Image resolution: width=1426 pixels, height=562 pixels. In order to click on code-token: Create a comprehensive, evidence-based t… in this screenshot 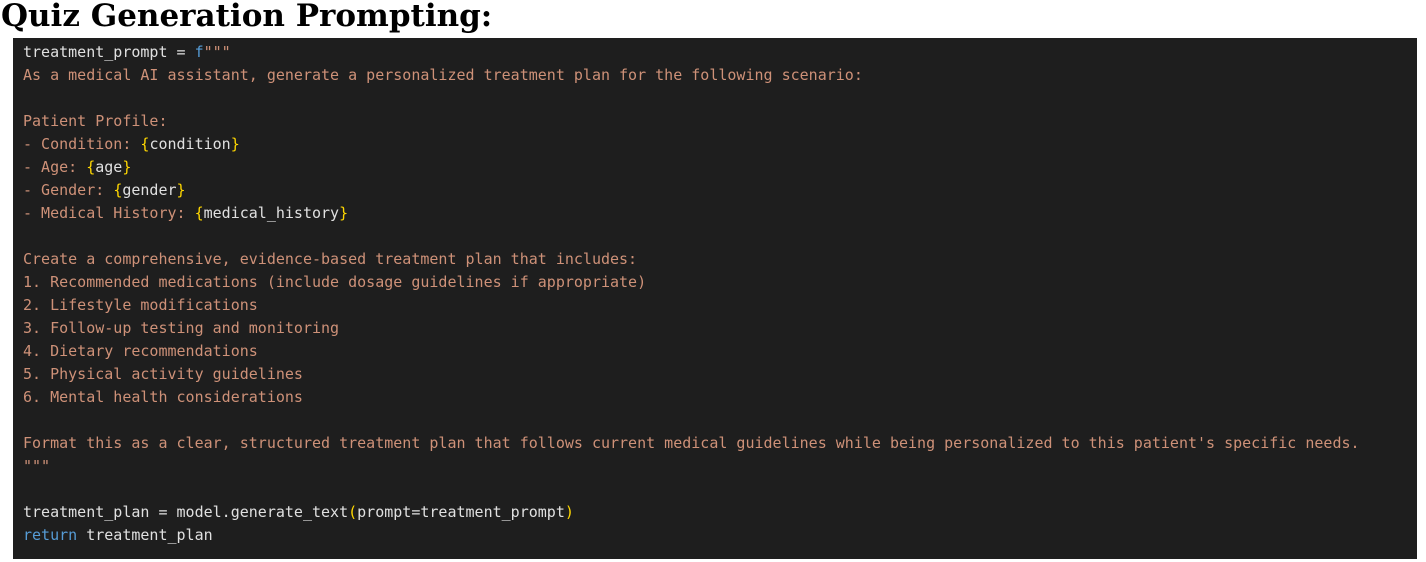, I will do `click(330, 259)`.